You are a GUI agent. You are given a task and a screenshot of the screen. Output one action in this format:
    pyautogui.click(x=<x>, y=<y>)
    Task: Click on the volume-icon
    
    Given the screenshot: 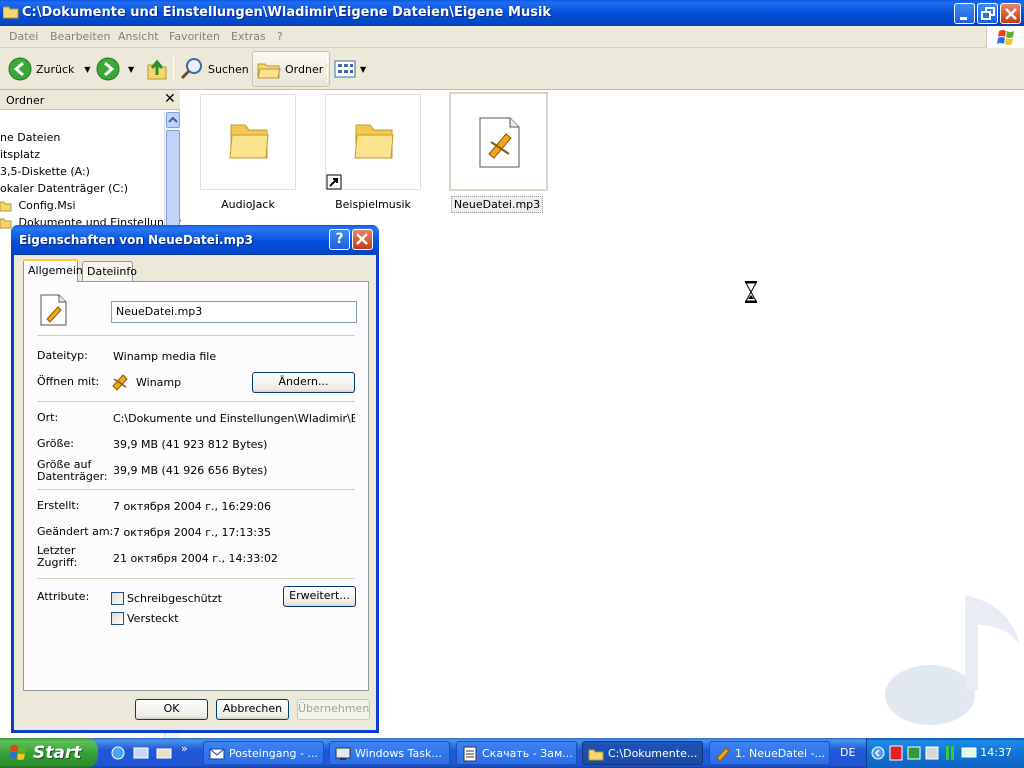 What is the action you would take?
    pyautogui.click(x=932, y=753)
    